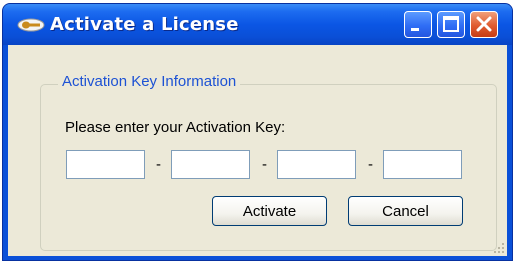  I want to click on maximize-icon, so click(451, 24).